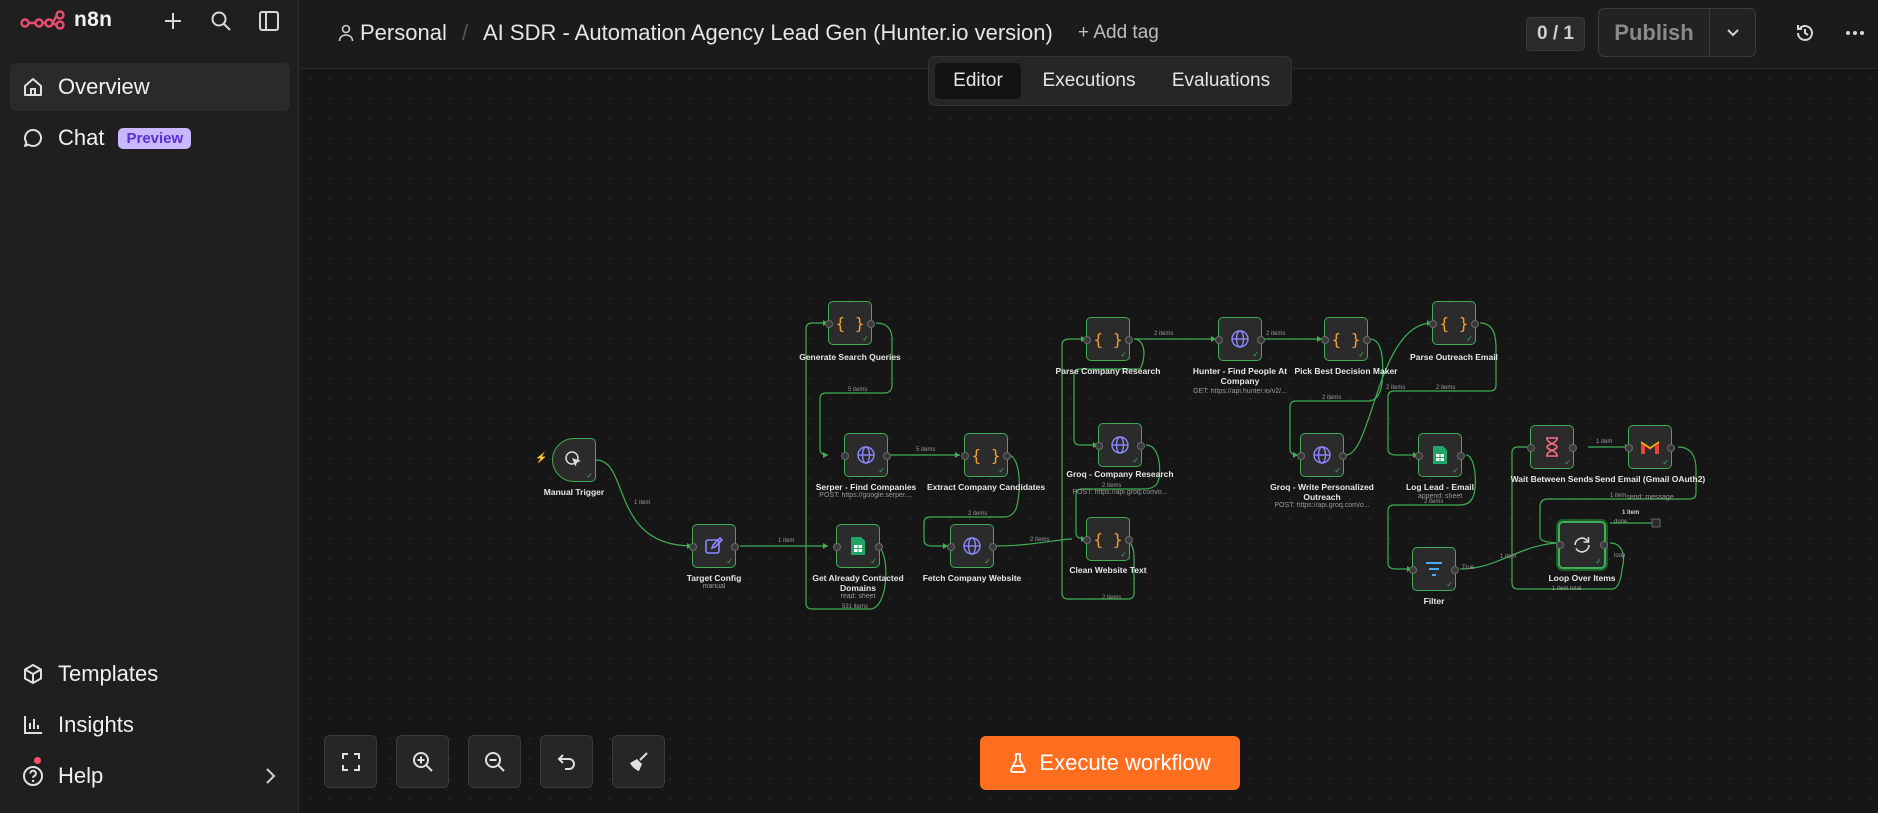 The height and width of the screenshot is (813, 1878). I want to click on node-hunter-find-people: ✓, so click(1240, 339).